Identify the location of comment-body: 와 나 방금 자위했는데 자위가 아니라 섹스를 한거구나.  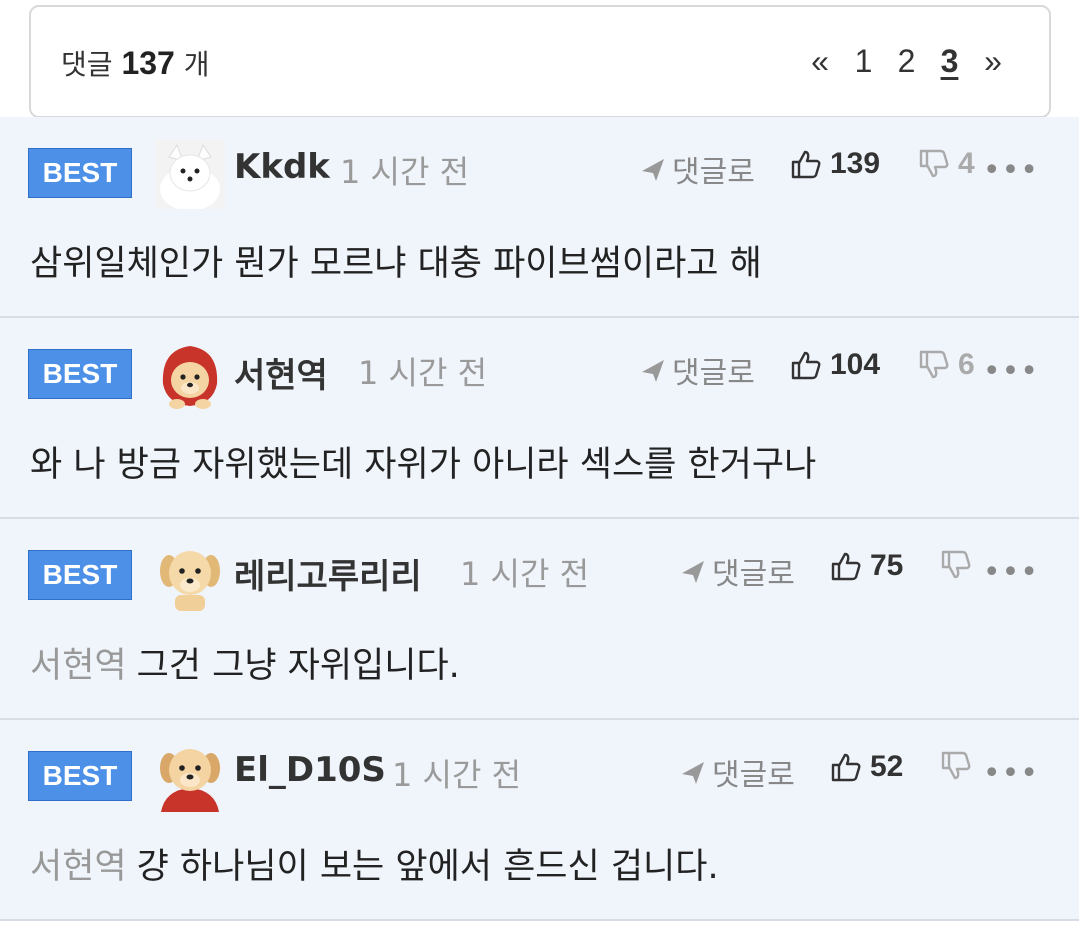
(423, 461).